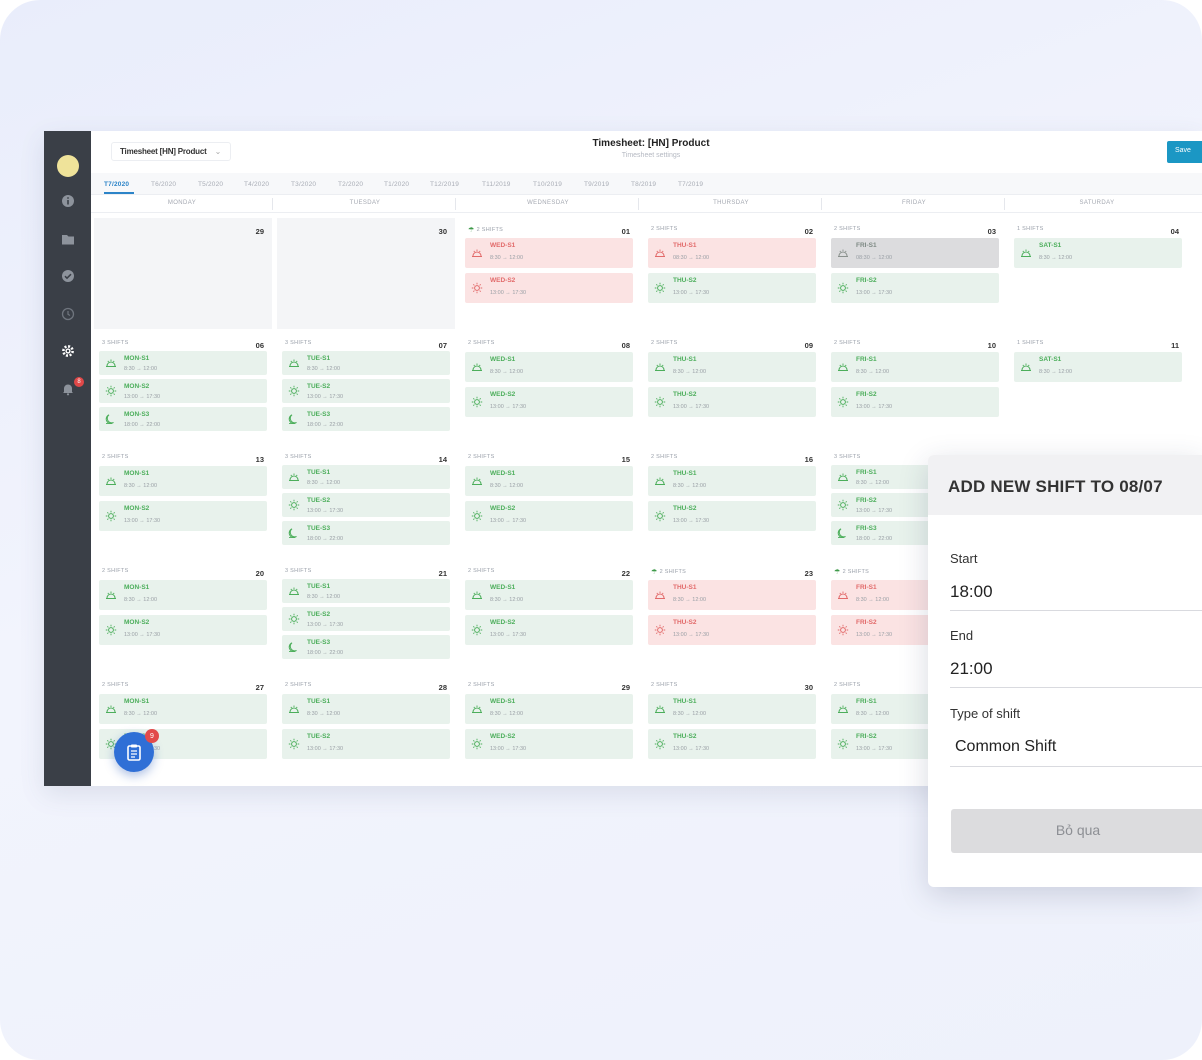  What do you see at coordinates (915, 253) in the screenshot?
I see `shift-block: FRI-S1 08:30 → 12:00` at bounding box center [915, 253].